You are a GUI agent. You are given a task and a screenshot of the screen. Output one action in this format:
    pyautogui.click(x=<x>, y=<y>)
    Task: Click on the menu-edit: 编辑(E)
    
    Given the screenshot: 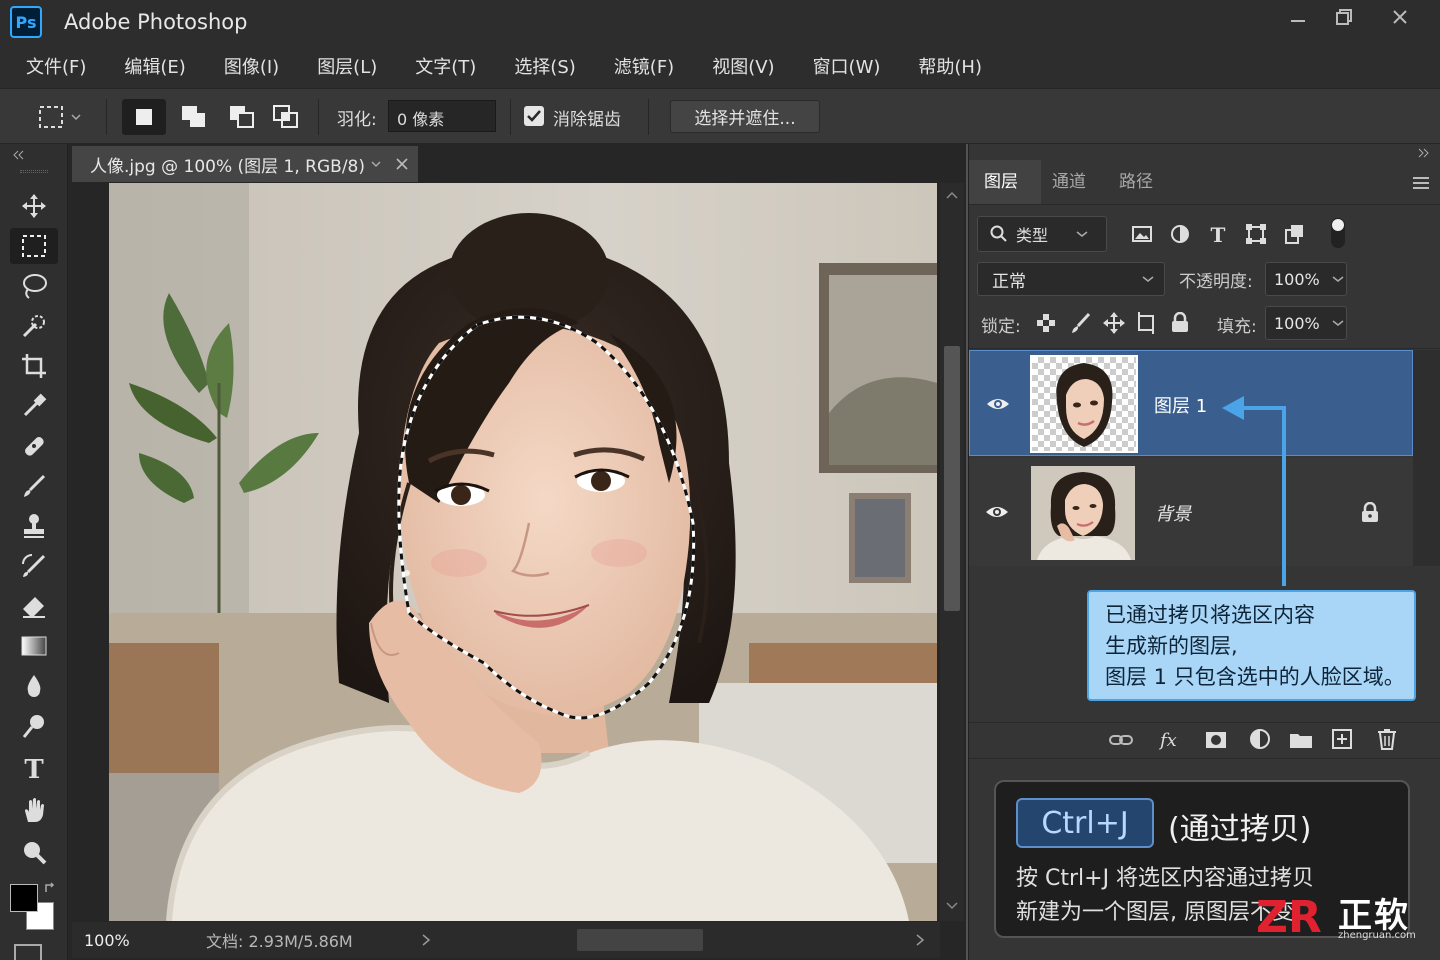 What is the action you would take?
    pyautogui.click(x=154, y=66)
    